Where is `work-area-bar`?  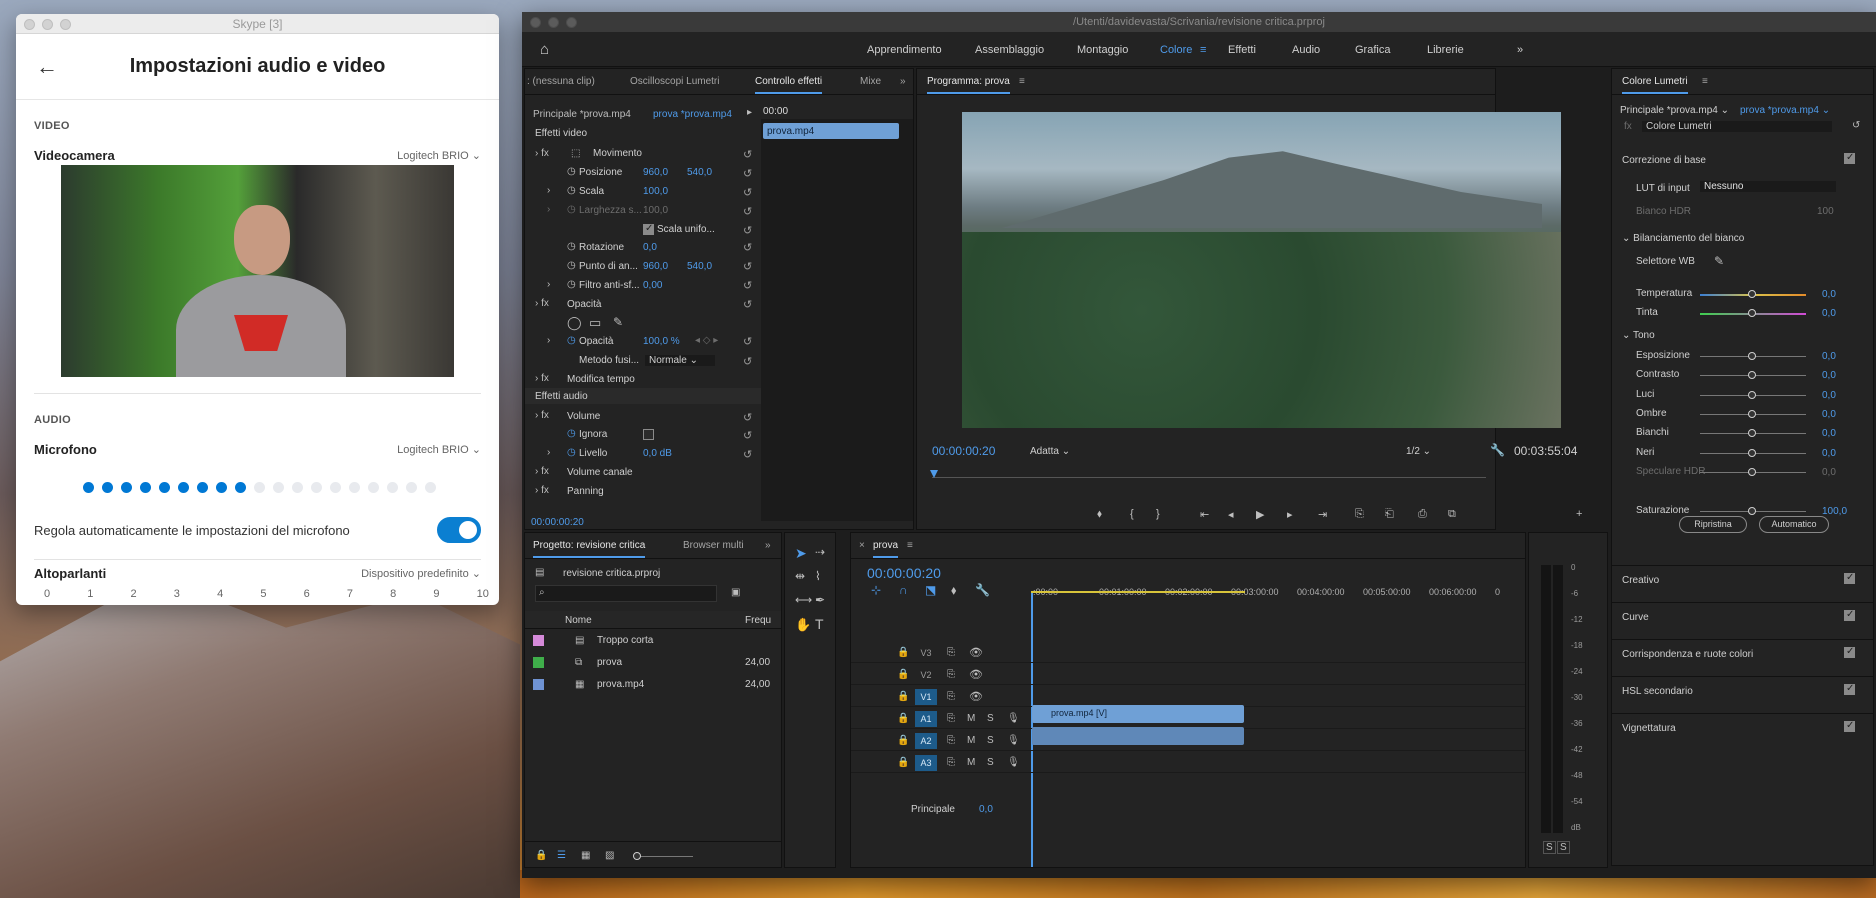
work-area-bar is located at coordinates (1138, 592).